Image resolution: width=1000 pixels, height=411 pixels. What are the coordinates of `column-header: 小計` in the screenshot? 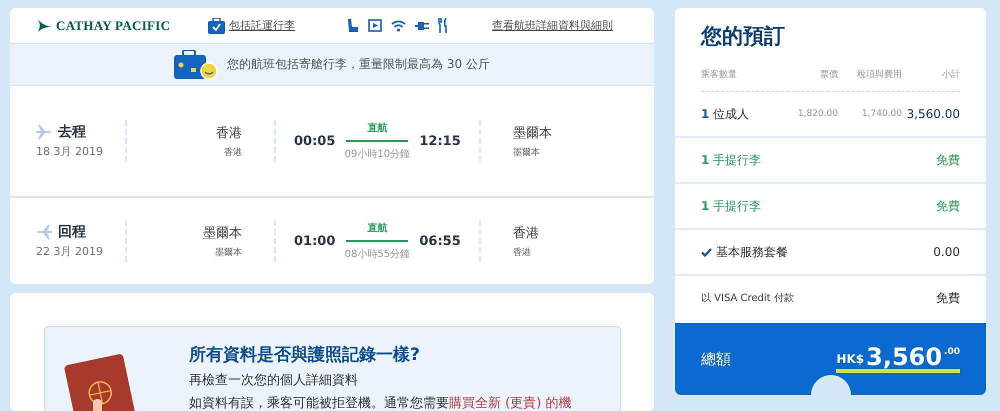 It's located at (950, 74).